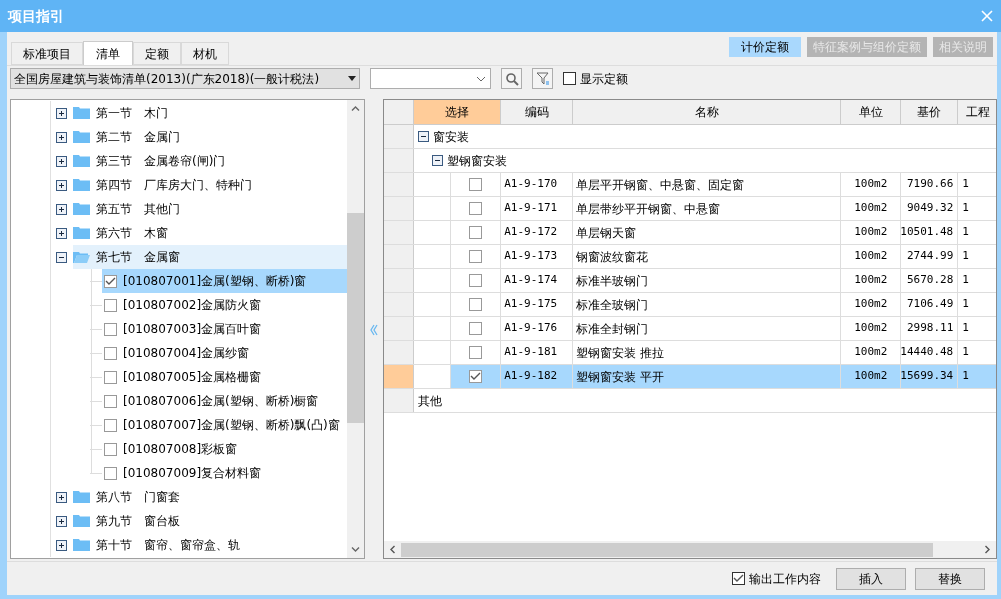  What do you see at coordinates (225, 401) in the screenshot?
I see `tree-item: [010807006]金属(塑钢、断桥)橱窗` at bounding box center [225, 401].